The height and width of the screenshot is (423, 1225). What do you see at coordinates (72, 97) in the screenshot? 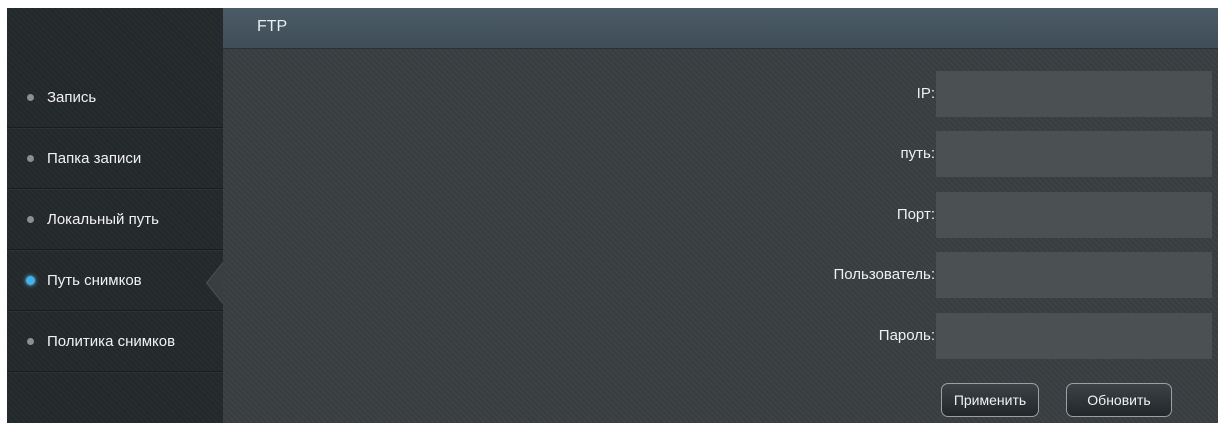
I see `sidebar-item-label: Запись` at bounding box center [72, 97].